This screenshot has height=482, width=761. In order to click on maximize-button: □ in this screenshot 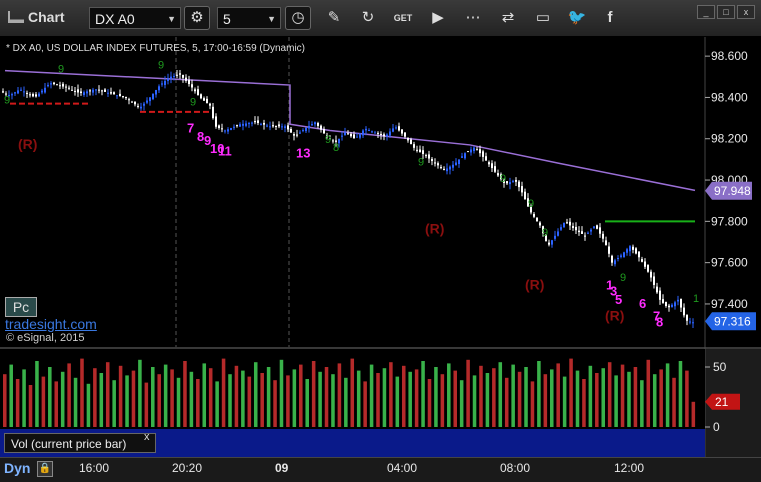, I will do `click(726, 12)`.